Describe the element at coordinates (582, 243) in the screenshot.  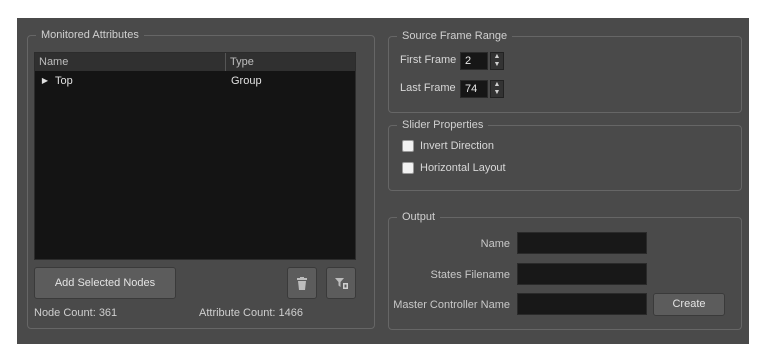
I see `name-field` at that location.